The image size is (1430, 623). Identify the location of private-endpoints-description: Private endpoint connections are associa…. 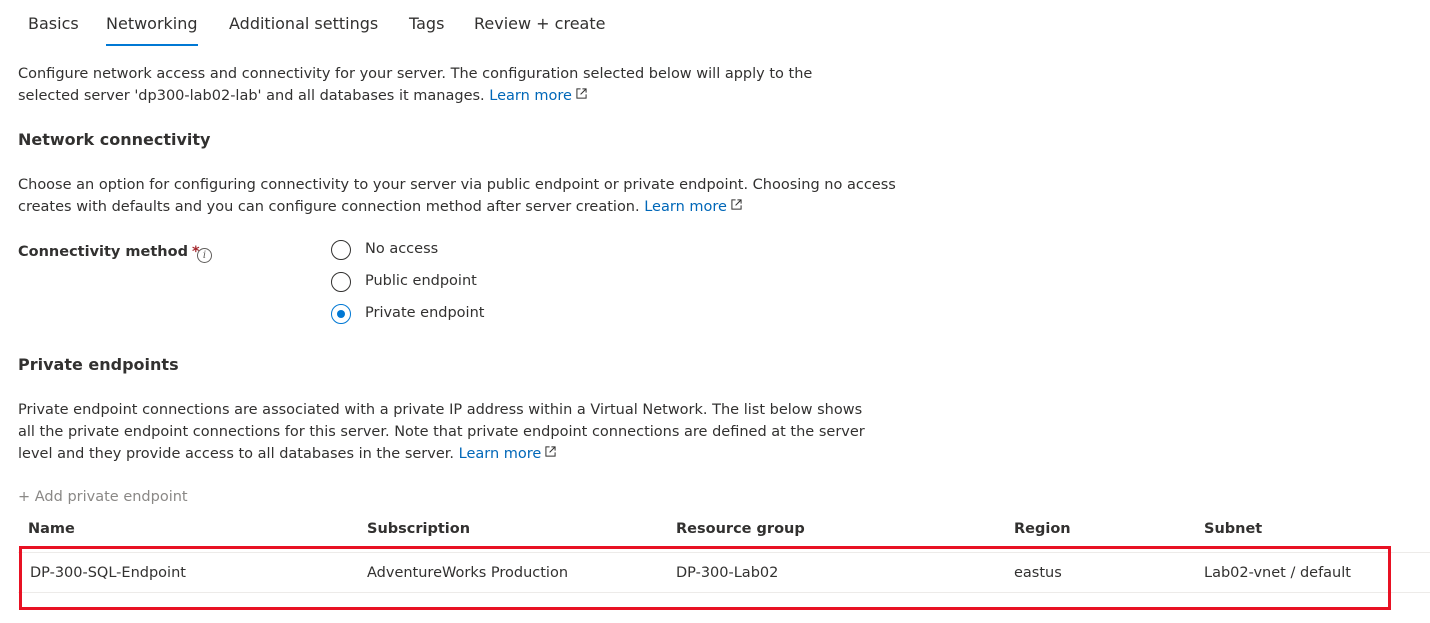
(441, 432).